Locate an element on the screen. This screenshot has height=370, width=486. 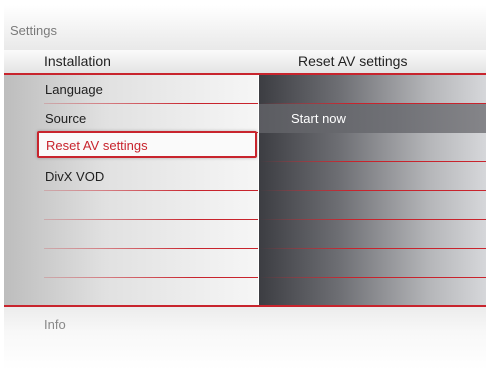
header-reset-av-settings: Reset AV settings is located at coordinates (353, 61).